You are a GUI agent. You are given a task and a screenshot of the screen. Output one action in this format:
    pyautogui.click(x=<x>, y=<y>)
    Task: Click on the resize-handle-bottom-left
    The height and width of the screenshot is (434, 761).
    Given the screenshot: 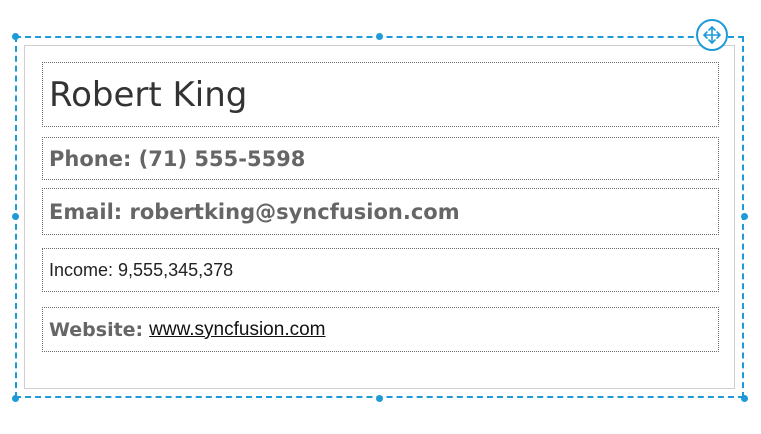 What is the action you would take?
    pyautogui.click(x=15, y=398)
    